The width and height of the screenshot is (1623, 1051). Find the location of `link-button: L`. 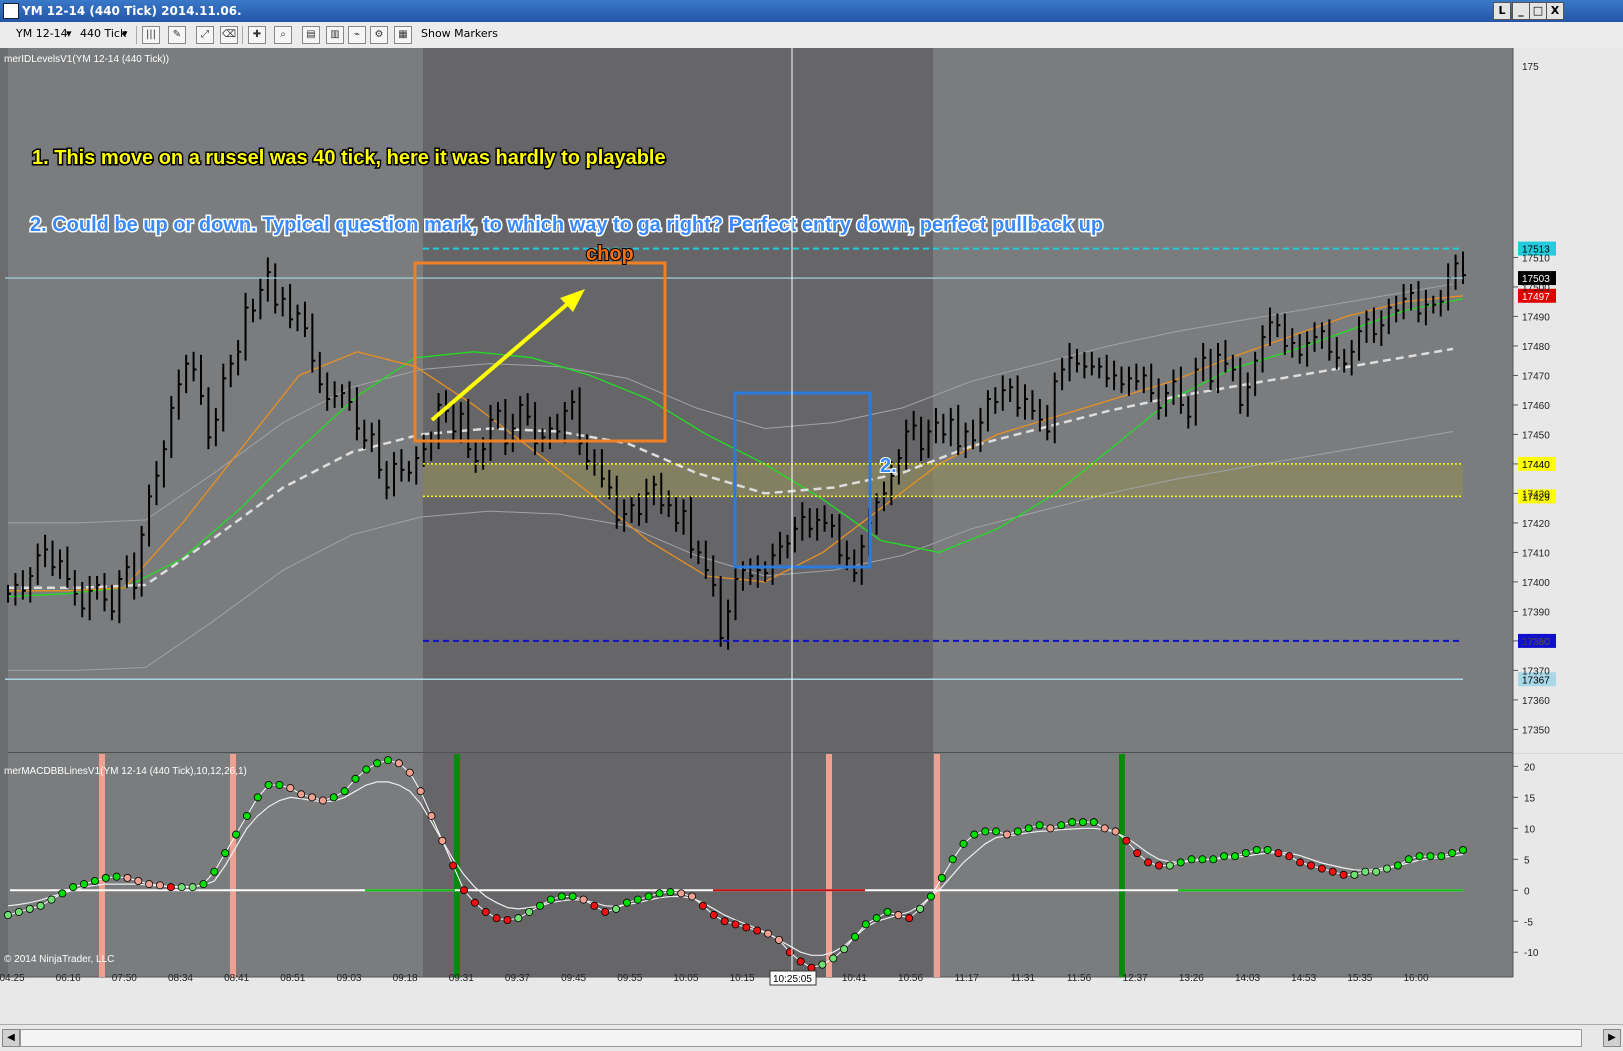

link-button: L is located at coordinates (1502, 11).